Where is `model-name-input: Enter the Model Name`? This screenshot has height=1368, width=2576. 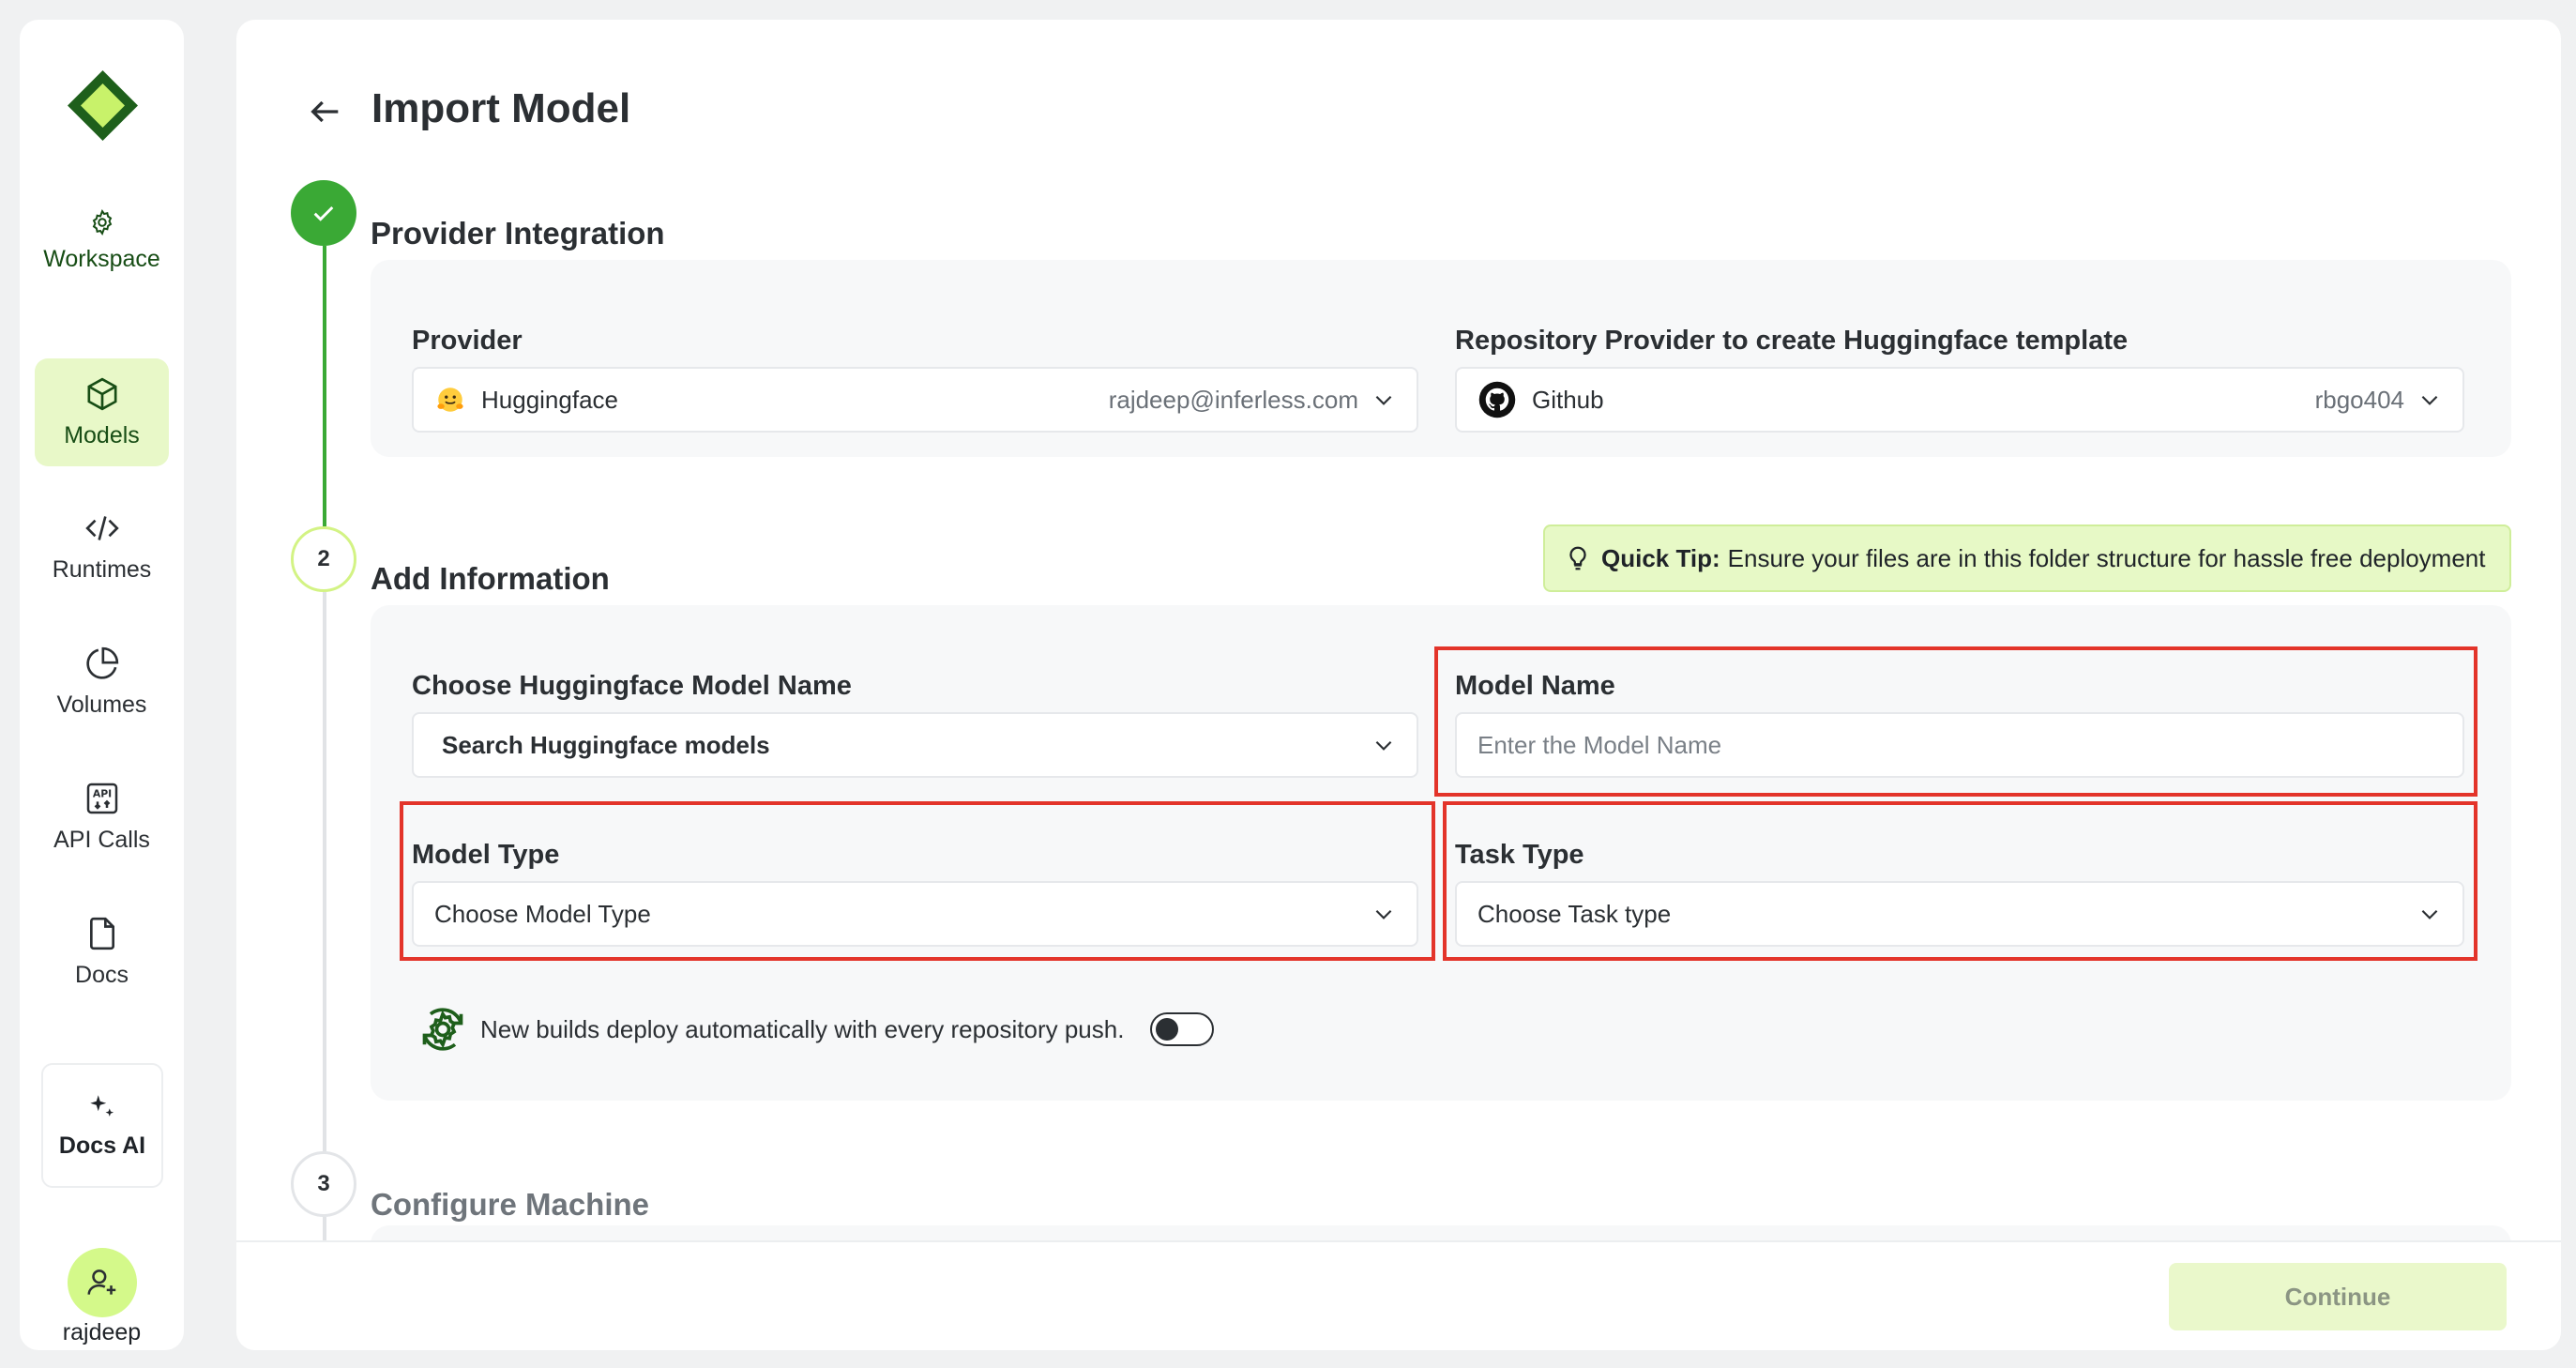 model-name-input: Enter the Model Name is located at coordinates (1960, 745).